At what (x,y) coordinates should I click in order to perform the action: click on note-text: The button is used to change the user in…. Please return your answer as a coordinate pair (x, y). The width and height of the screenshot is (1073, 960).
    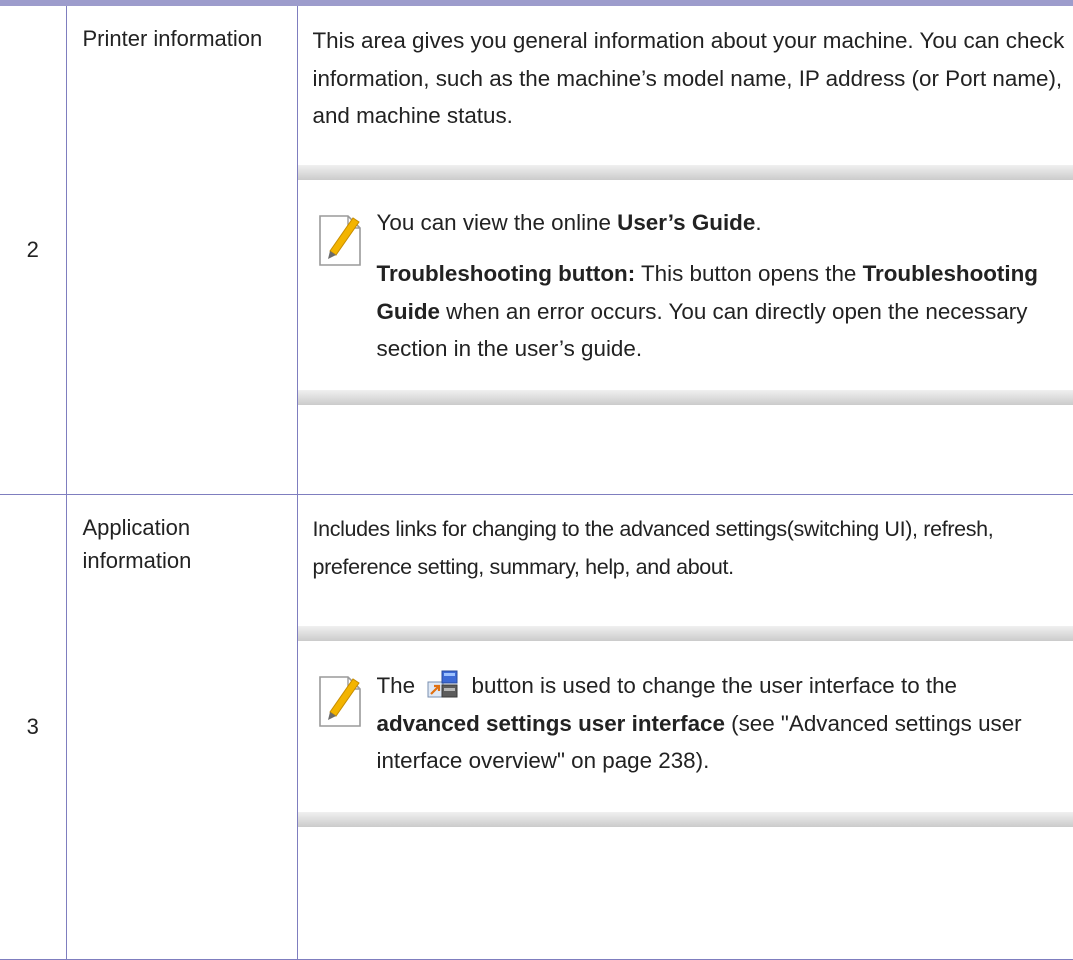
    Looking at the image, I should click on (721, 723).